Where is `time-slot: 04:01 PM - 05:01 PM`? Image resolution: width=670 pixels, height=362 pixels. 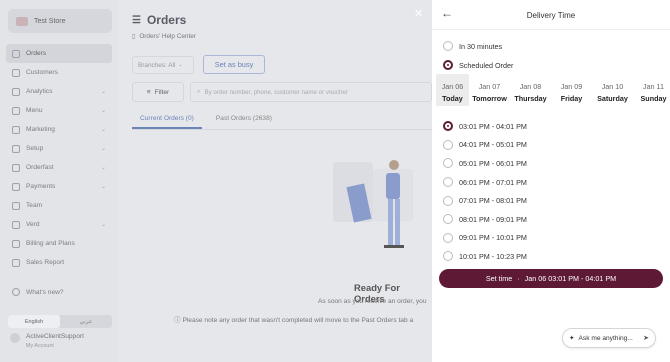
time-slot: 04:01 PM - 05:01 PM is located at coordinates (485, 145).